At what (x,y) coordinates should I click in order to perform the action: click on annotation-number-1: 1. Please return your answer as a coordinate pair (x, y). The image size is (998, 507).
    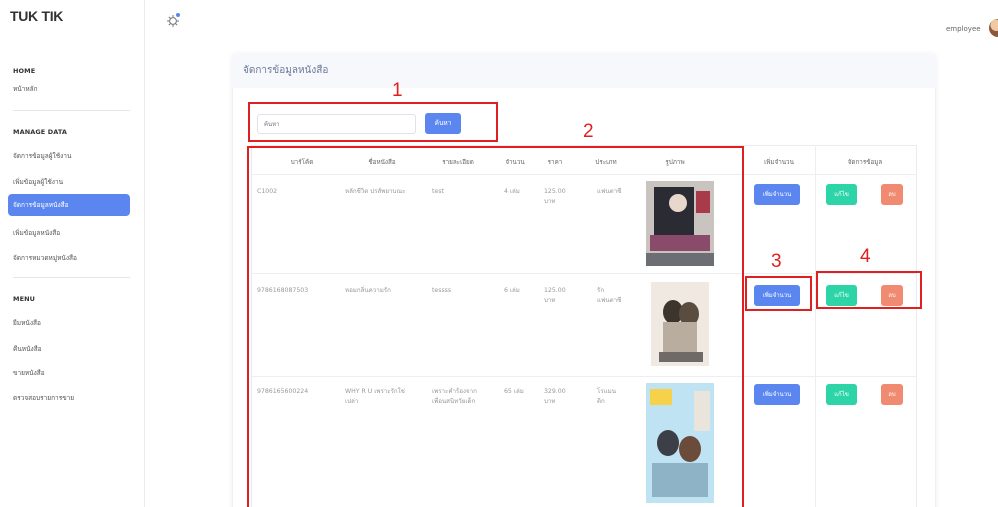
    Looking at the image, I should click on (397, 90).